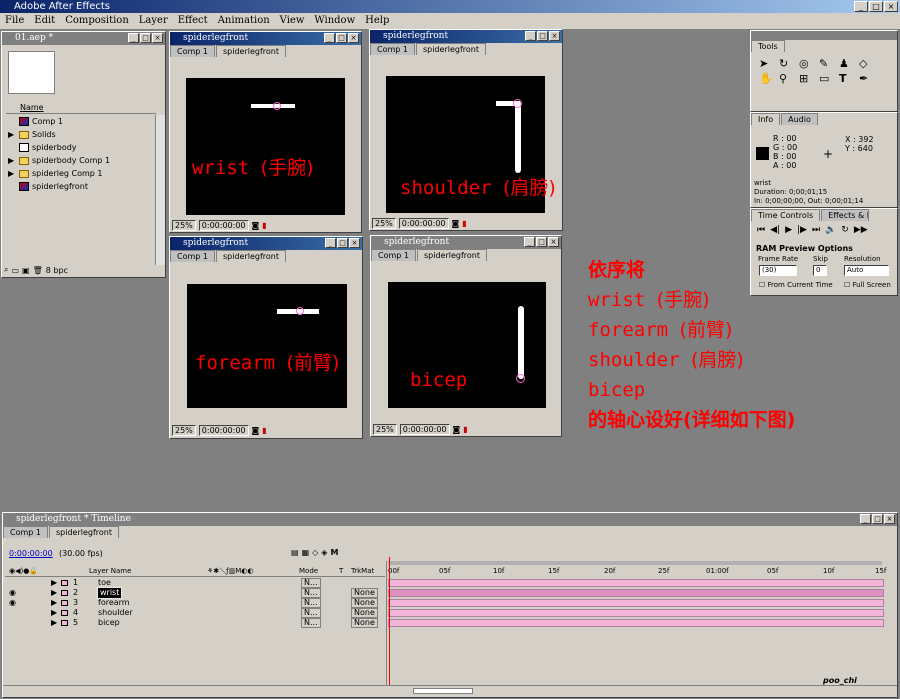 This screenshot has width=900, height=699. Describe the element at coordinates (768, 78) in the screenshot. I see `hand-tool-icon: ✋` at that location.